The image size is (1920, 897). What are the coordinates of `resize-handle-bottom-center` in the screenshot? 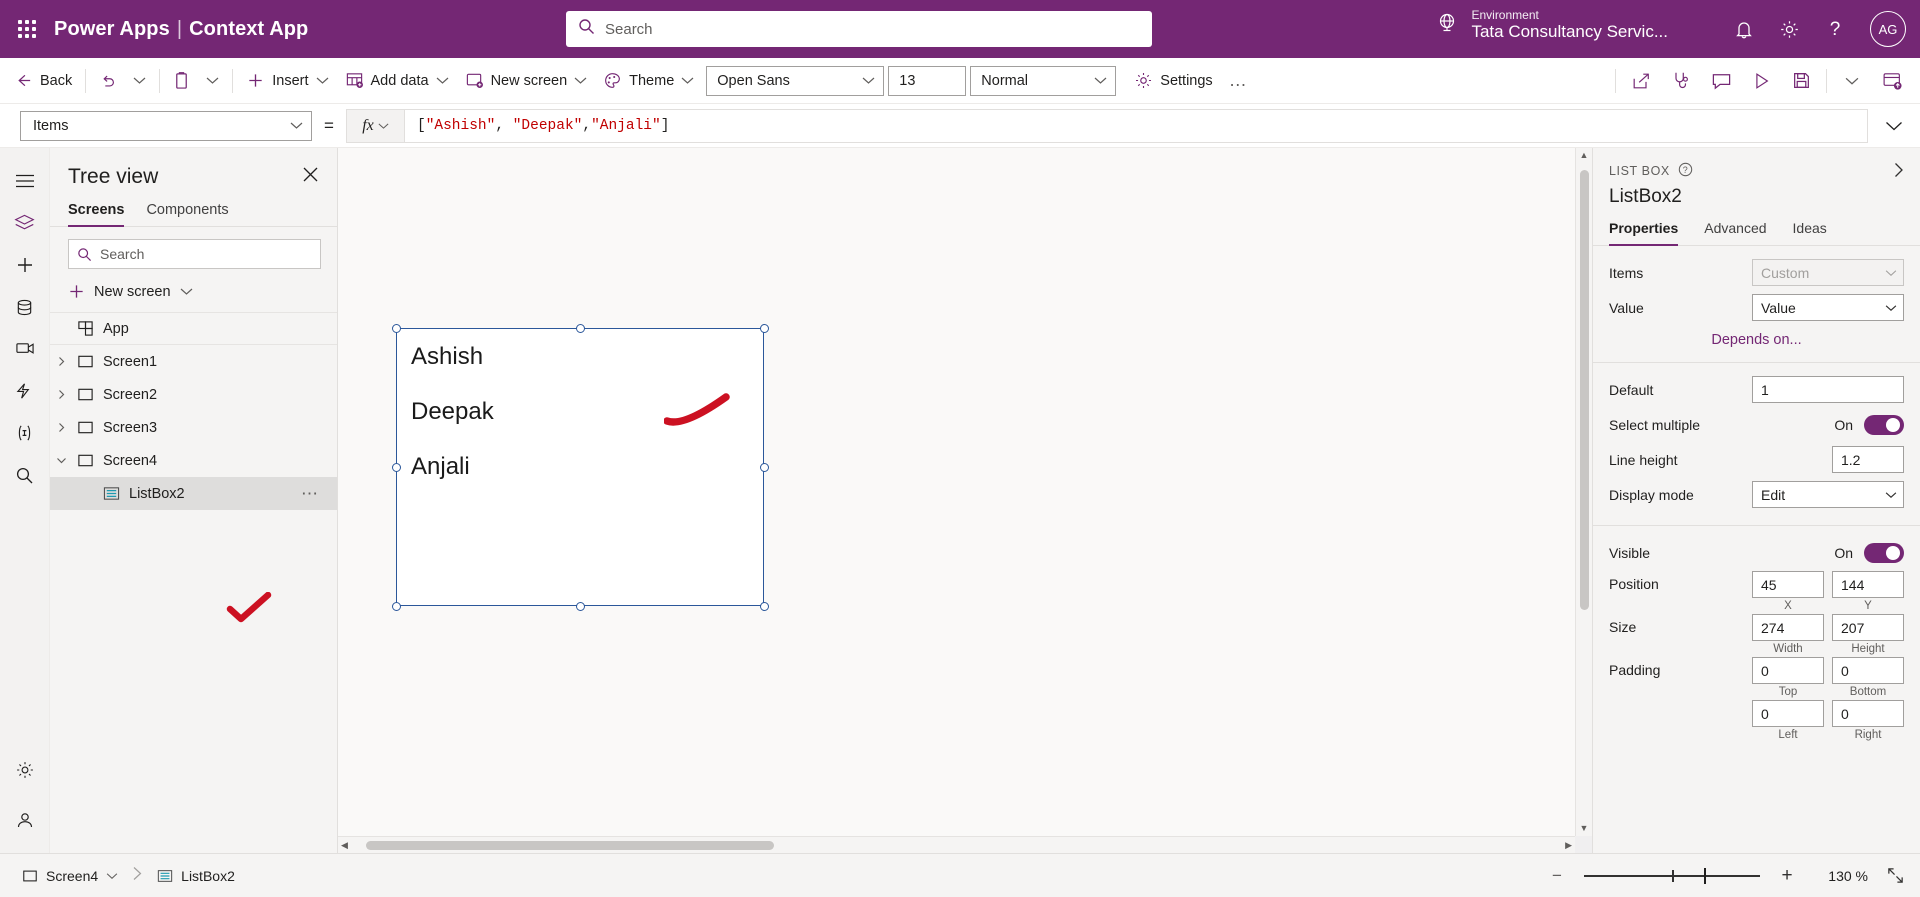 It's located at (580, 606).